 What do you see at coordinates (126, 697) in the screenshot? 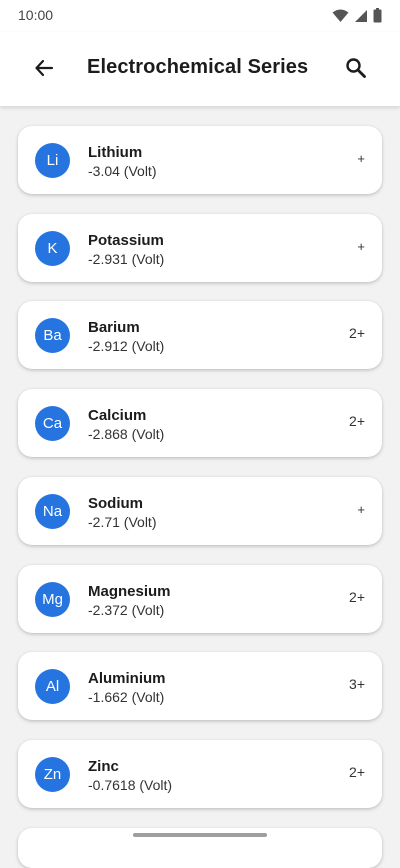
I see `element-potential: -1.662 (Volt)` at bounding box center [126, 697].